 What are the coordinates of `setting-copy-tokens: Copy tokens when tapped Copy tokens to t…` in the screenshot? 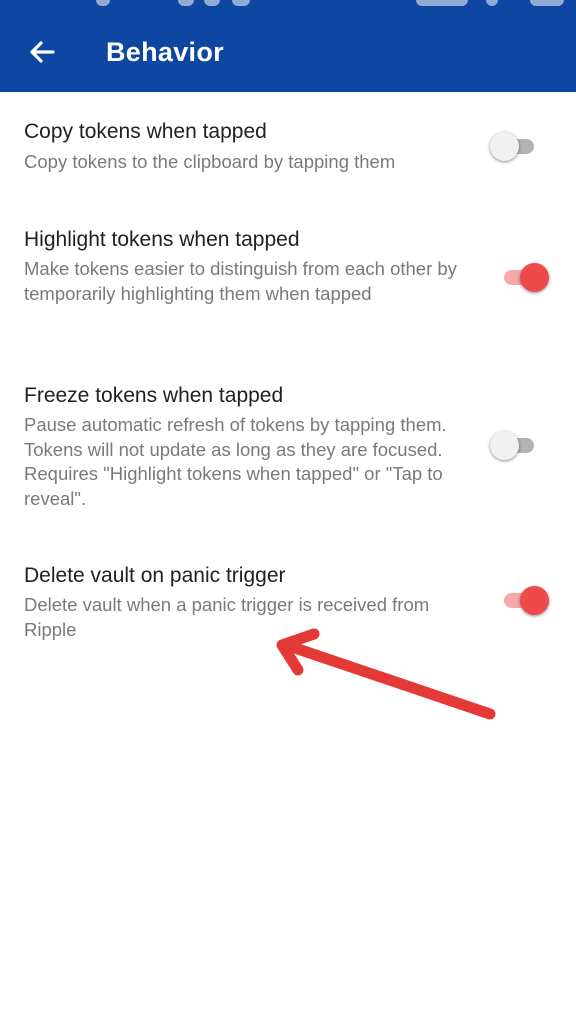 It's located at (288, 150).